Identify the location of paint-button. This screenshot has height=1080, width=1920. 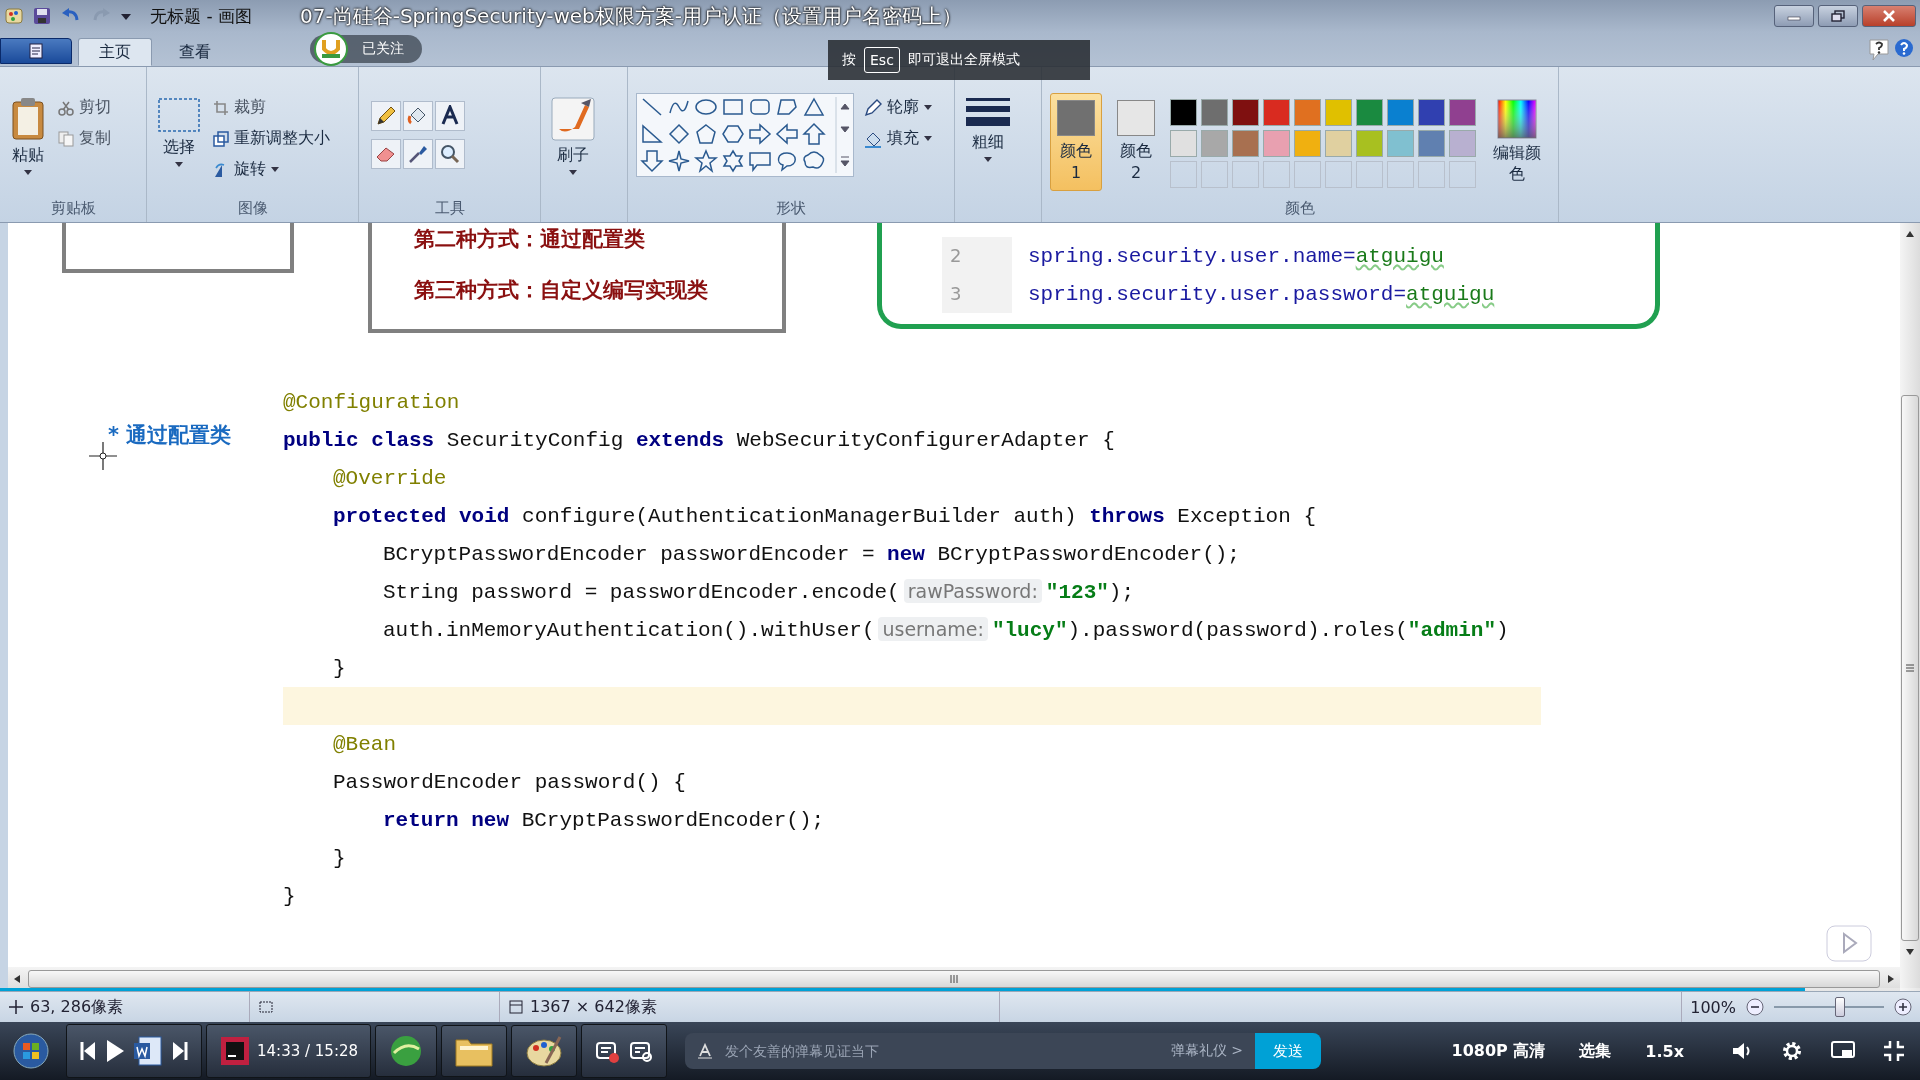
(544, 1051).